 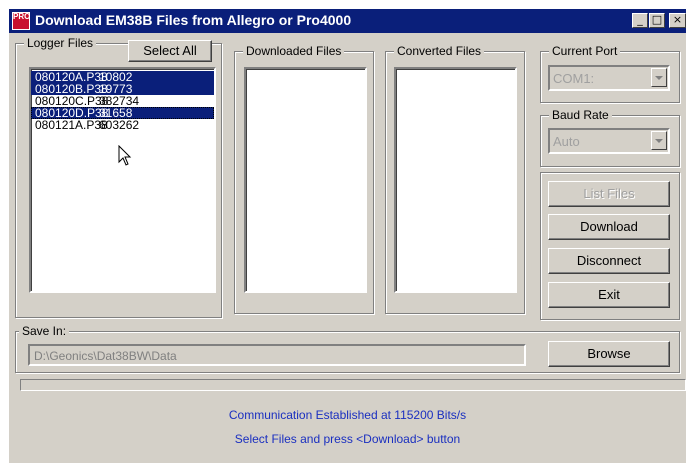 I want to click on select-all-button: Select All, so click(x=170, y=51).